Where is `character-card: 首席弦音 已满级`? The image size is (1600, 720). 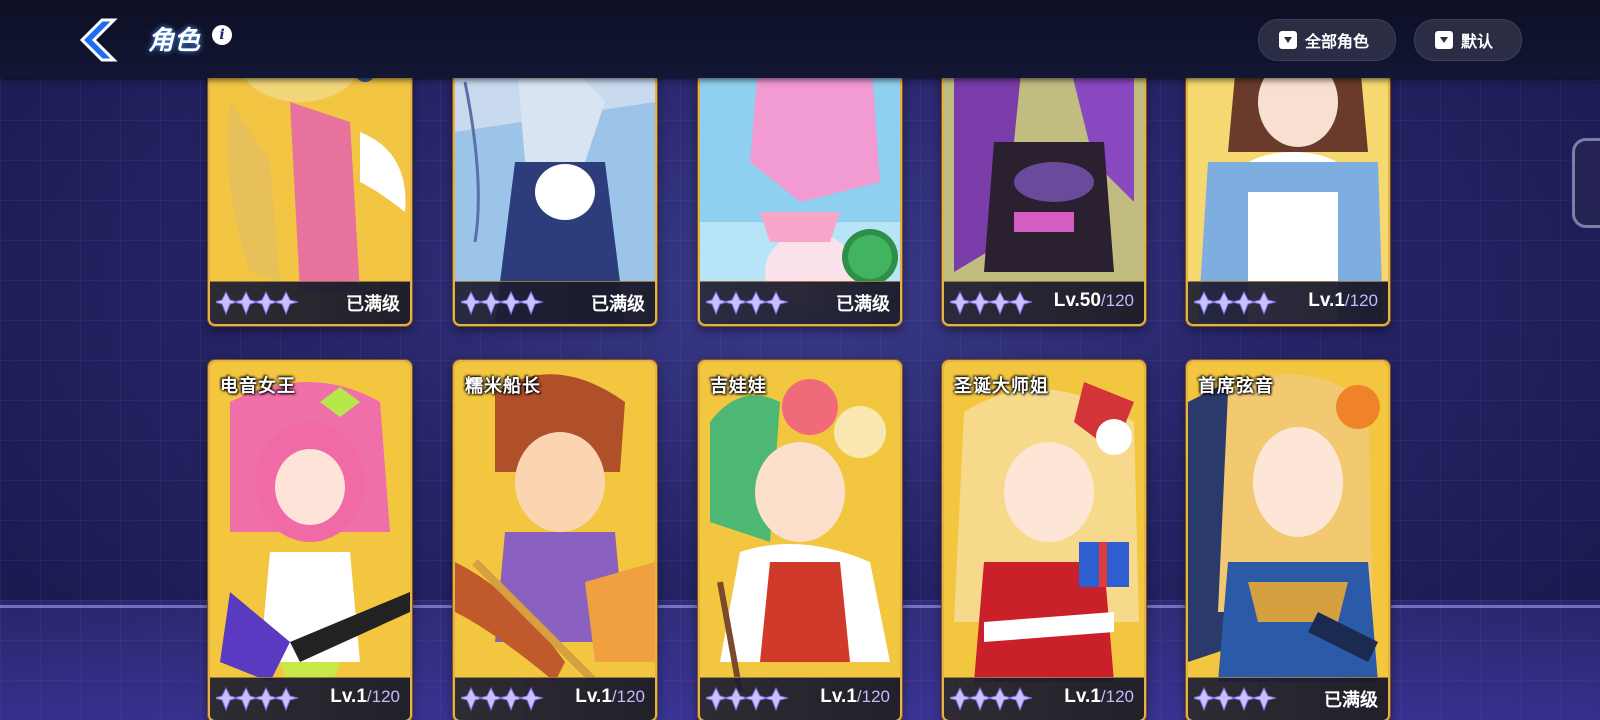 character-card: 首席弦音 已满级 is located at coordinates (1288, 540).